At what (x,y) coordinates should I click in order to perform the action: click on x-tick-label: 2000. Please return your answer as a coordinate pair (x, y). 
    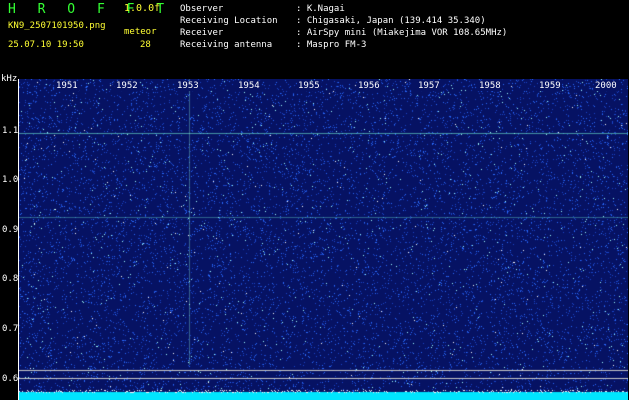
    Looking at the image, I should click on (606, 86).